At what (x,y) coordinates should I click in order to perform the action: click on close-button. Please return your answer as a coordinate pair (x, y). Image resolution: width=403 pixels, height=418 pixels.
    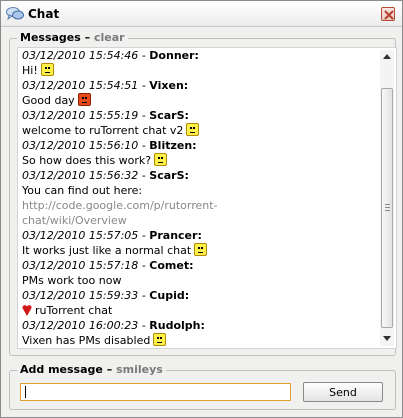
    Looking at the image, I should click on (388, 14).